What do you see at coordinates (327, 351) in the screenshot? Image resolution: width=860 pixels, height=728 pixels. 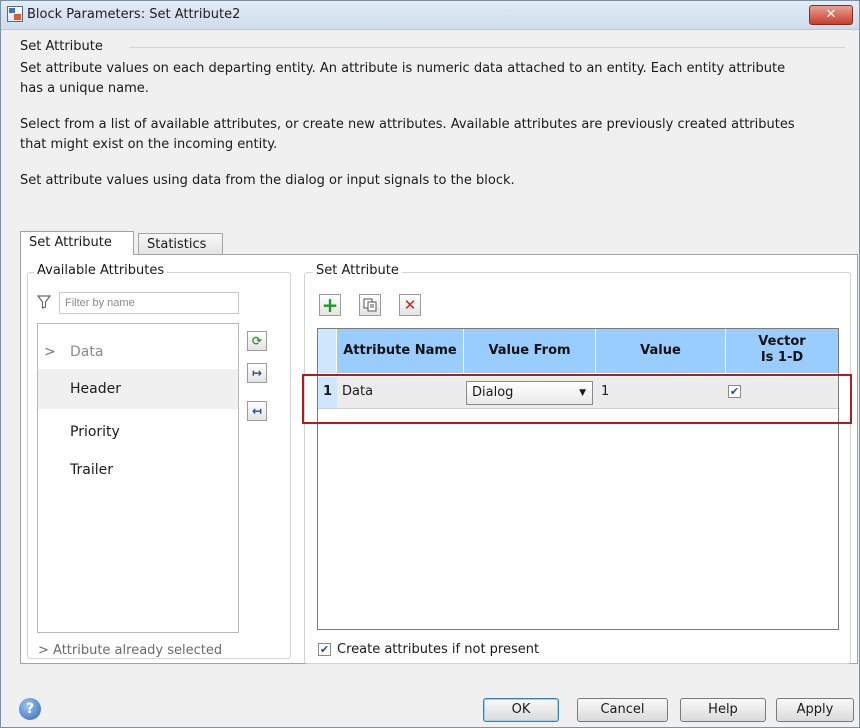 I see `corner-header` at bounding box center [327, 351].